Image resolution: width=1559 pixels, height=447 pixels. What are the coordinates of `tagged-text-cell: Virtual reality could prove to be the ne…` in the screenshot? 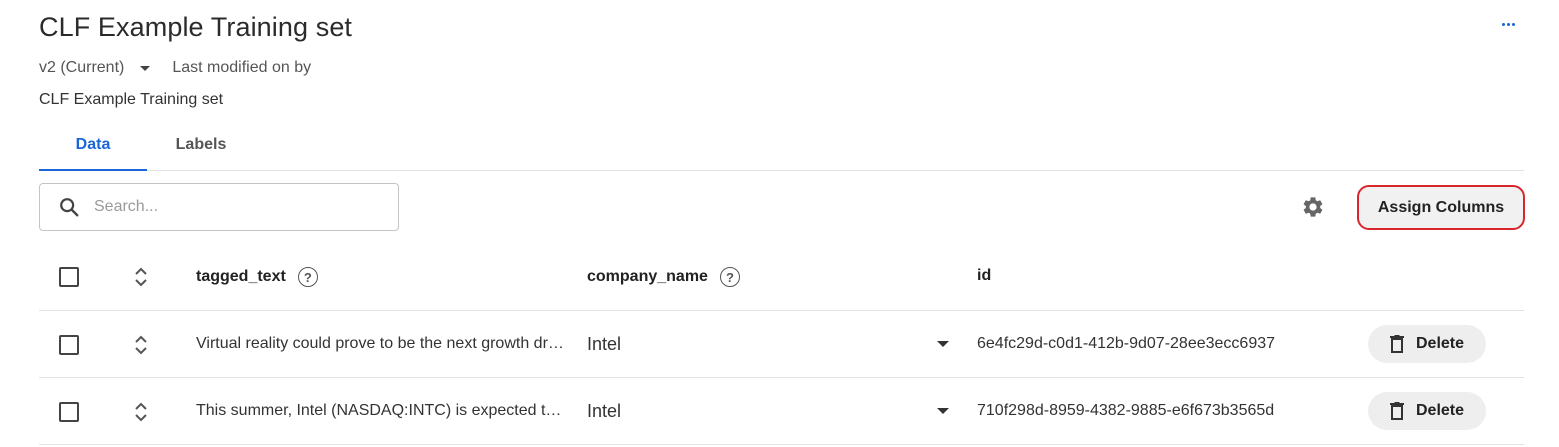 It's located at (381, 343).